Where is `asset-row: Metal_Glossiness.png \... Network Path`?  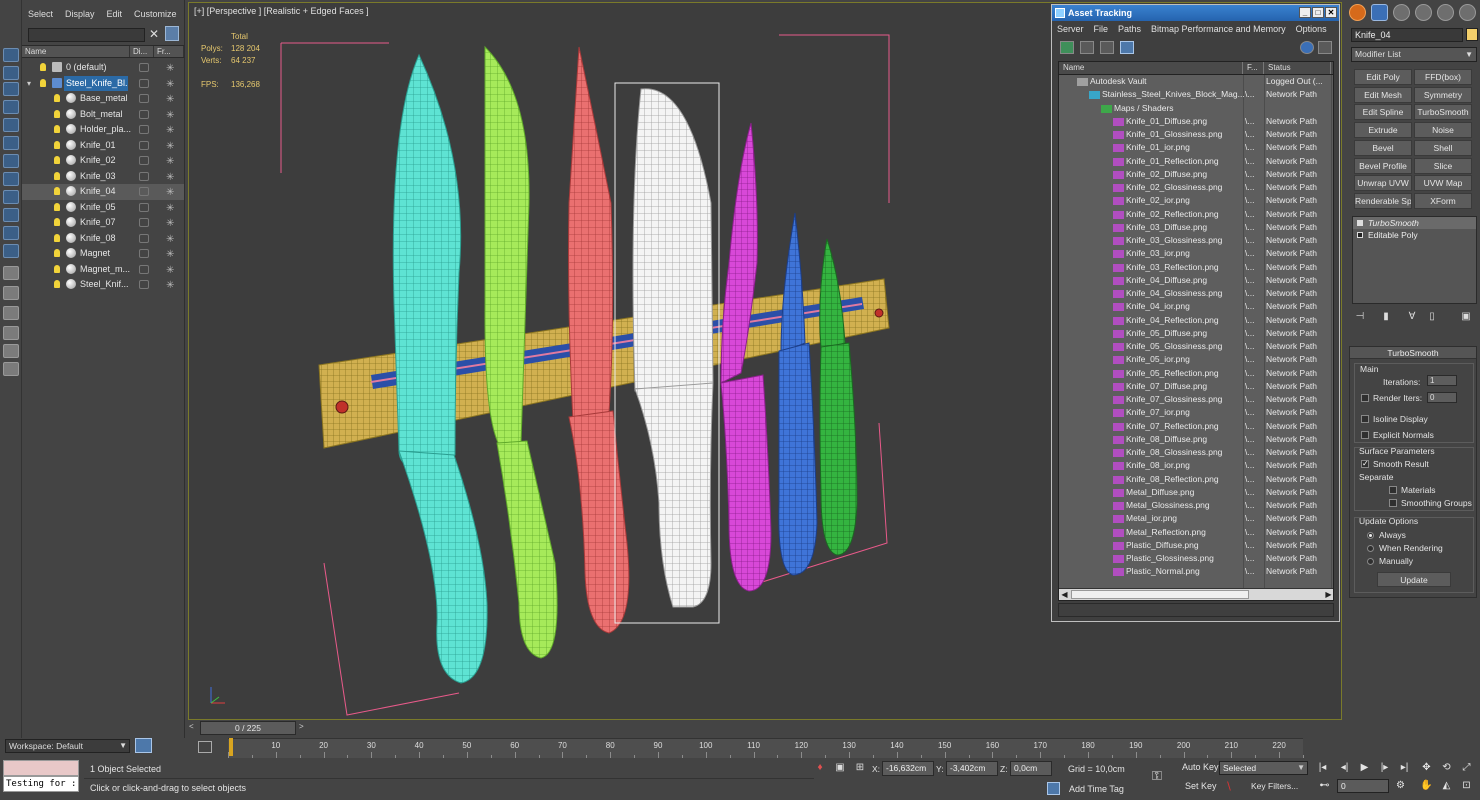 asset-row: Metal_Glossiness.png \... Network Path is located at coordinates (1194, 505).